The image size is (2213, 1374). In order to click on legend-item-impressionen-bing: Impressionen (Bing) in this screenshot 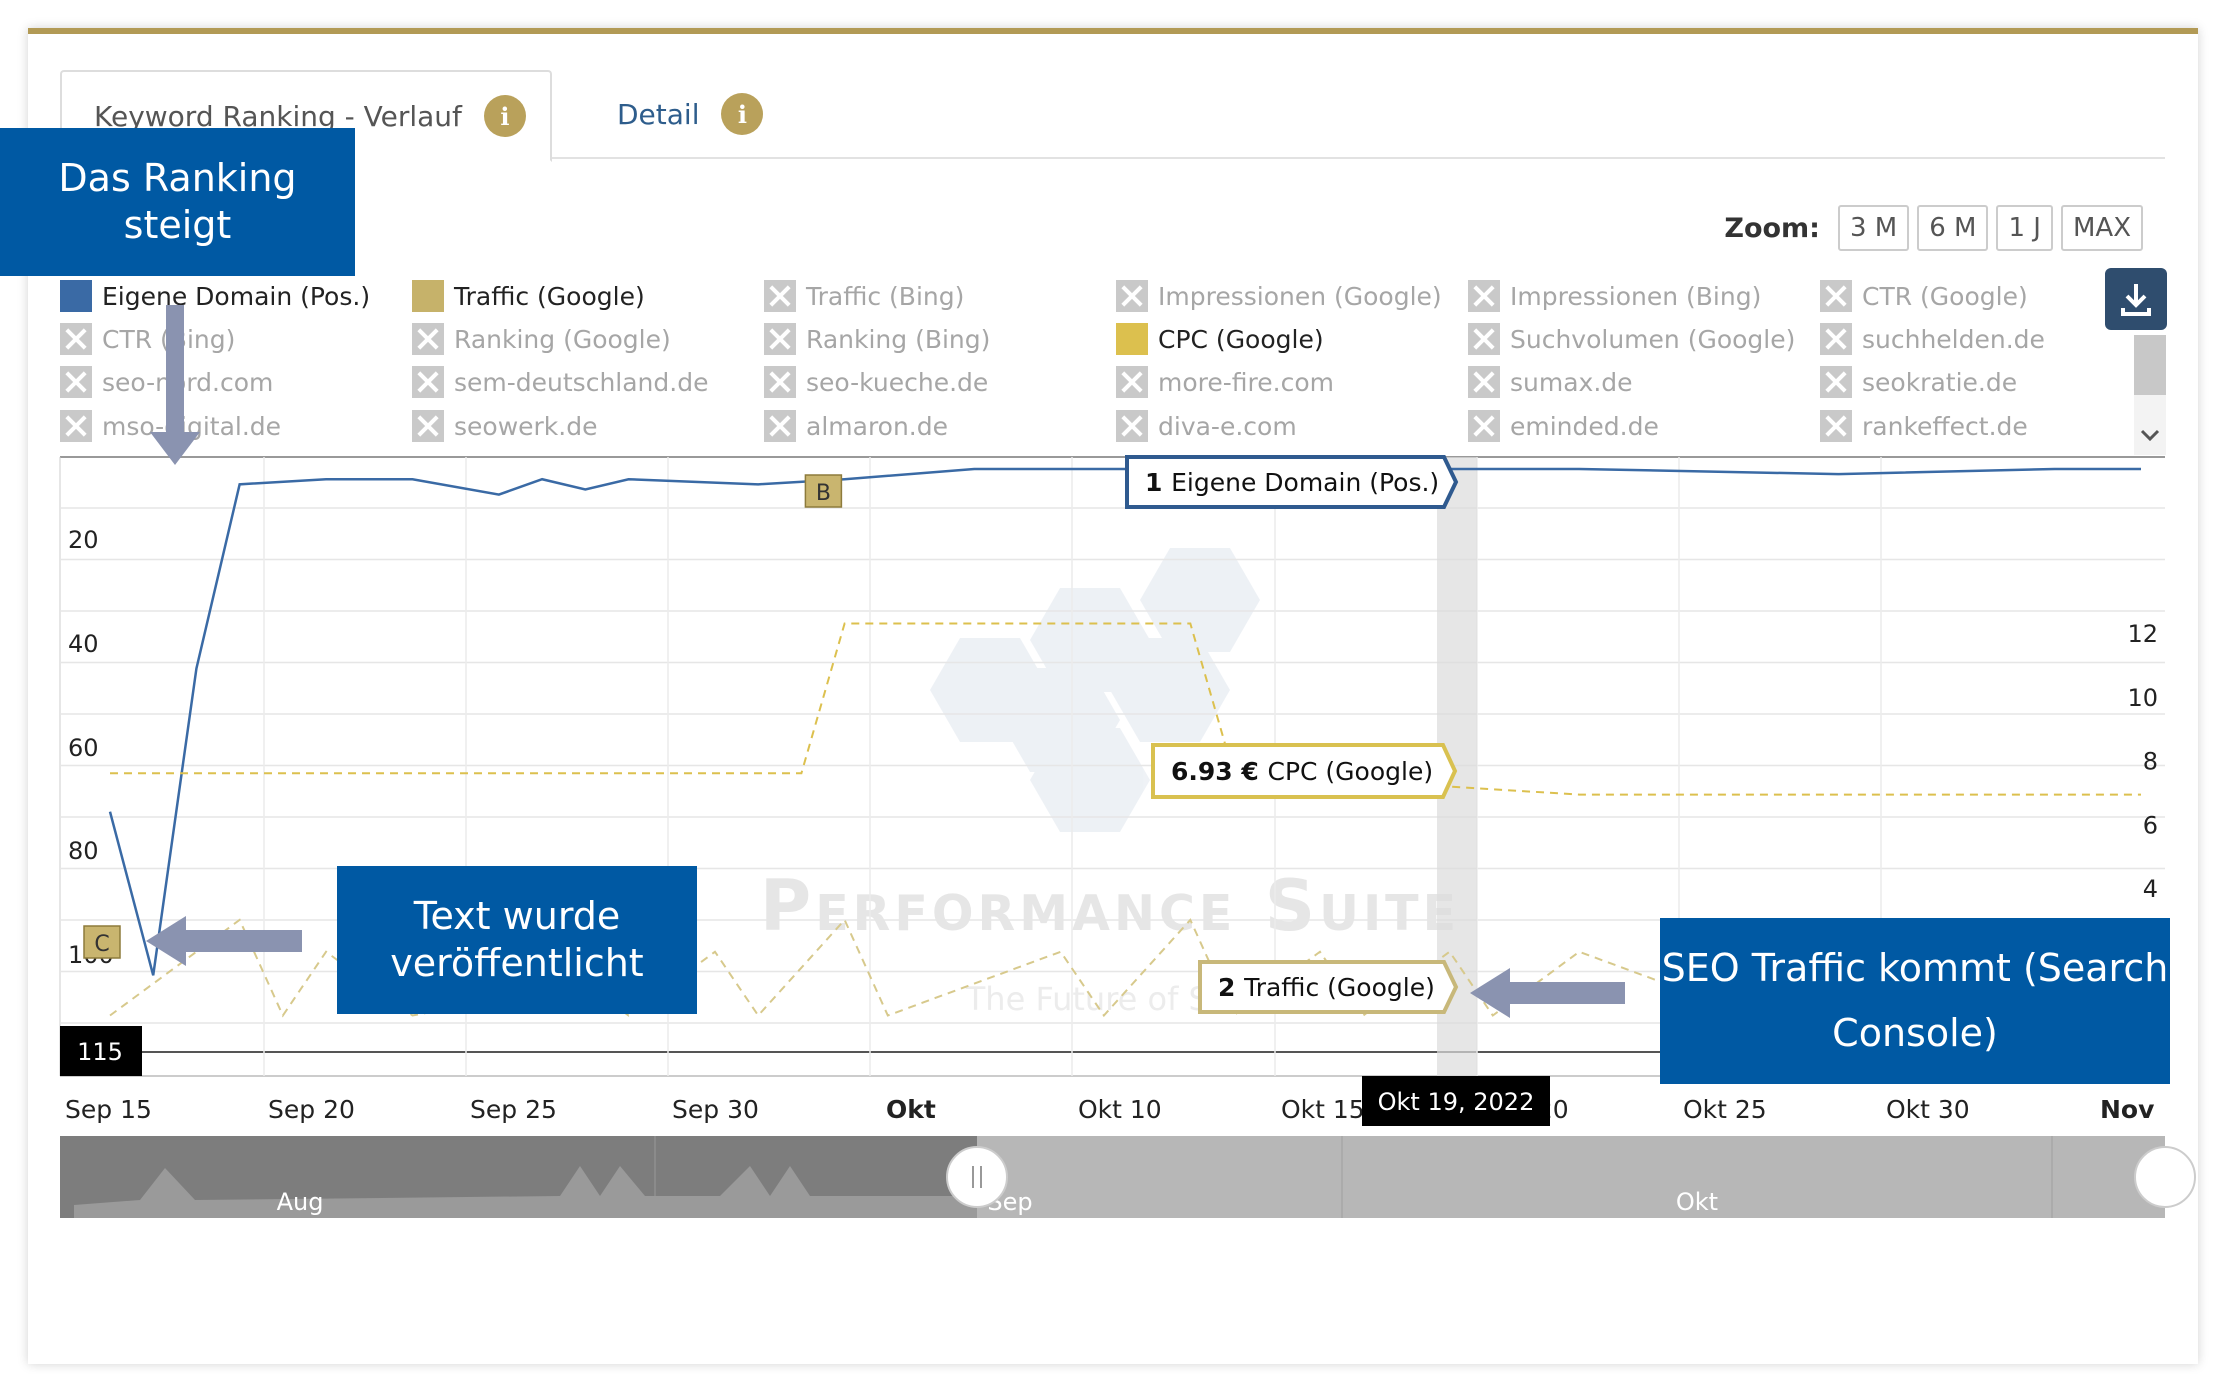, I will do `click(1614, 296)`.